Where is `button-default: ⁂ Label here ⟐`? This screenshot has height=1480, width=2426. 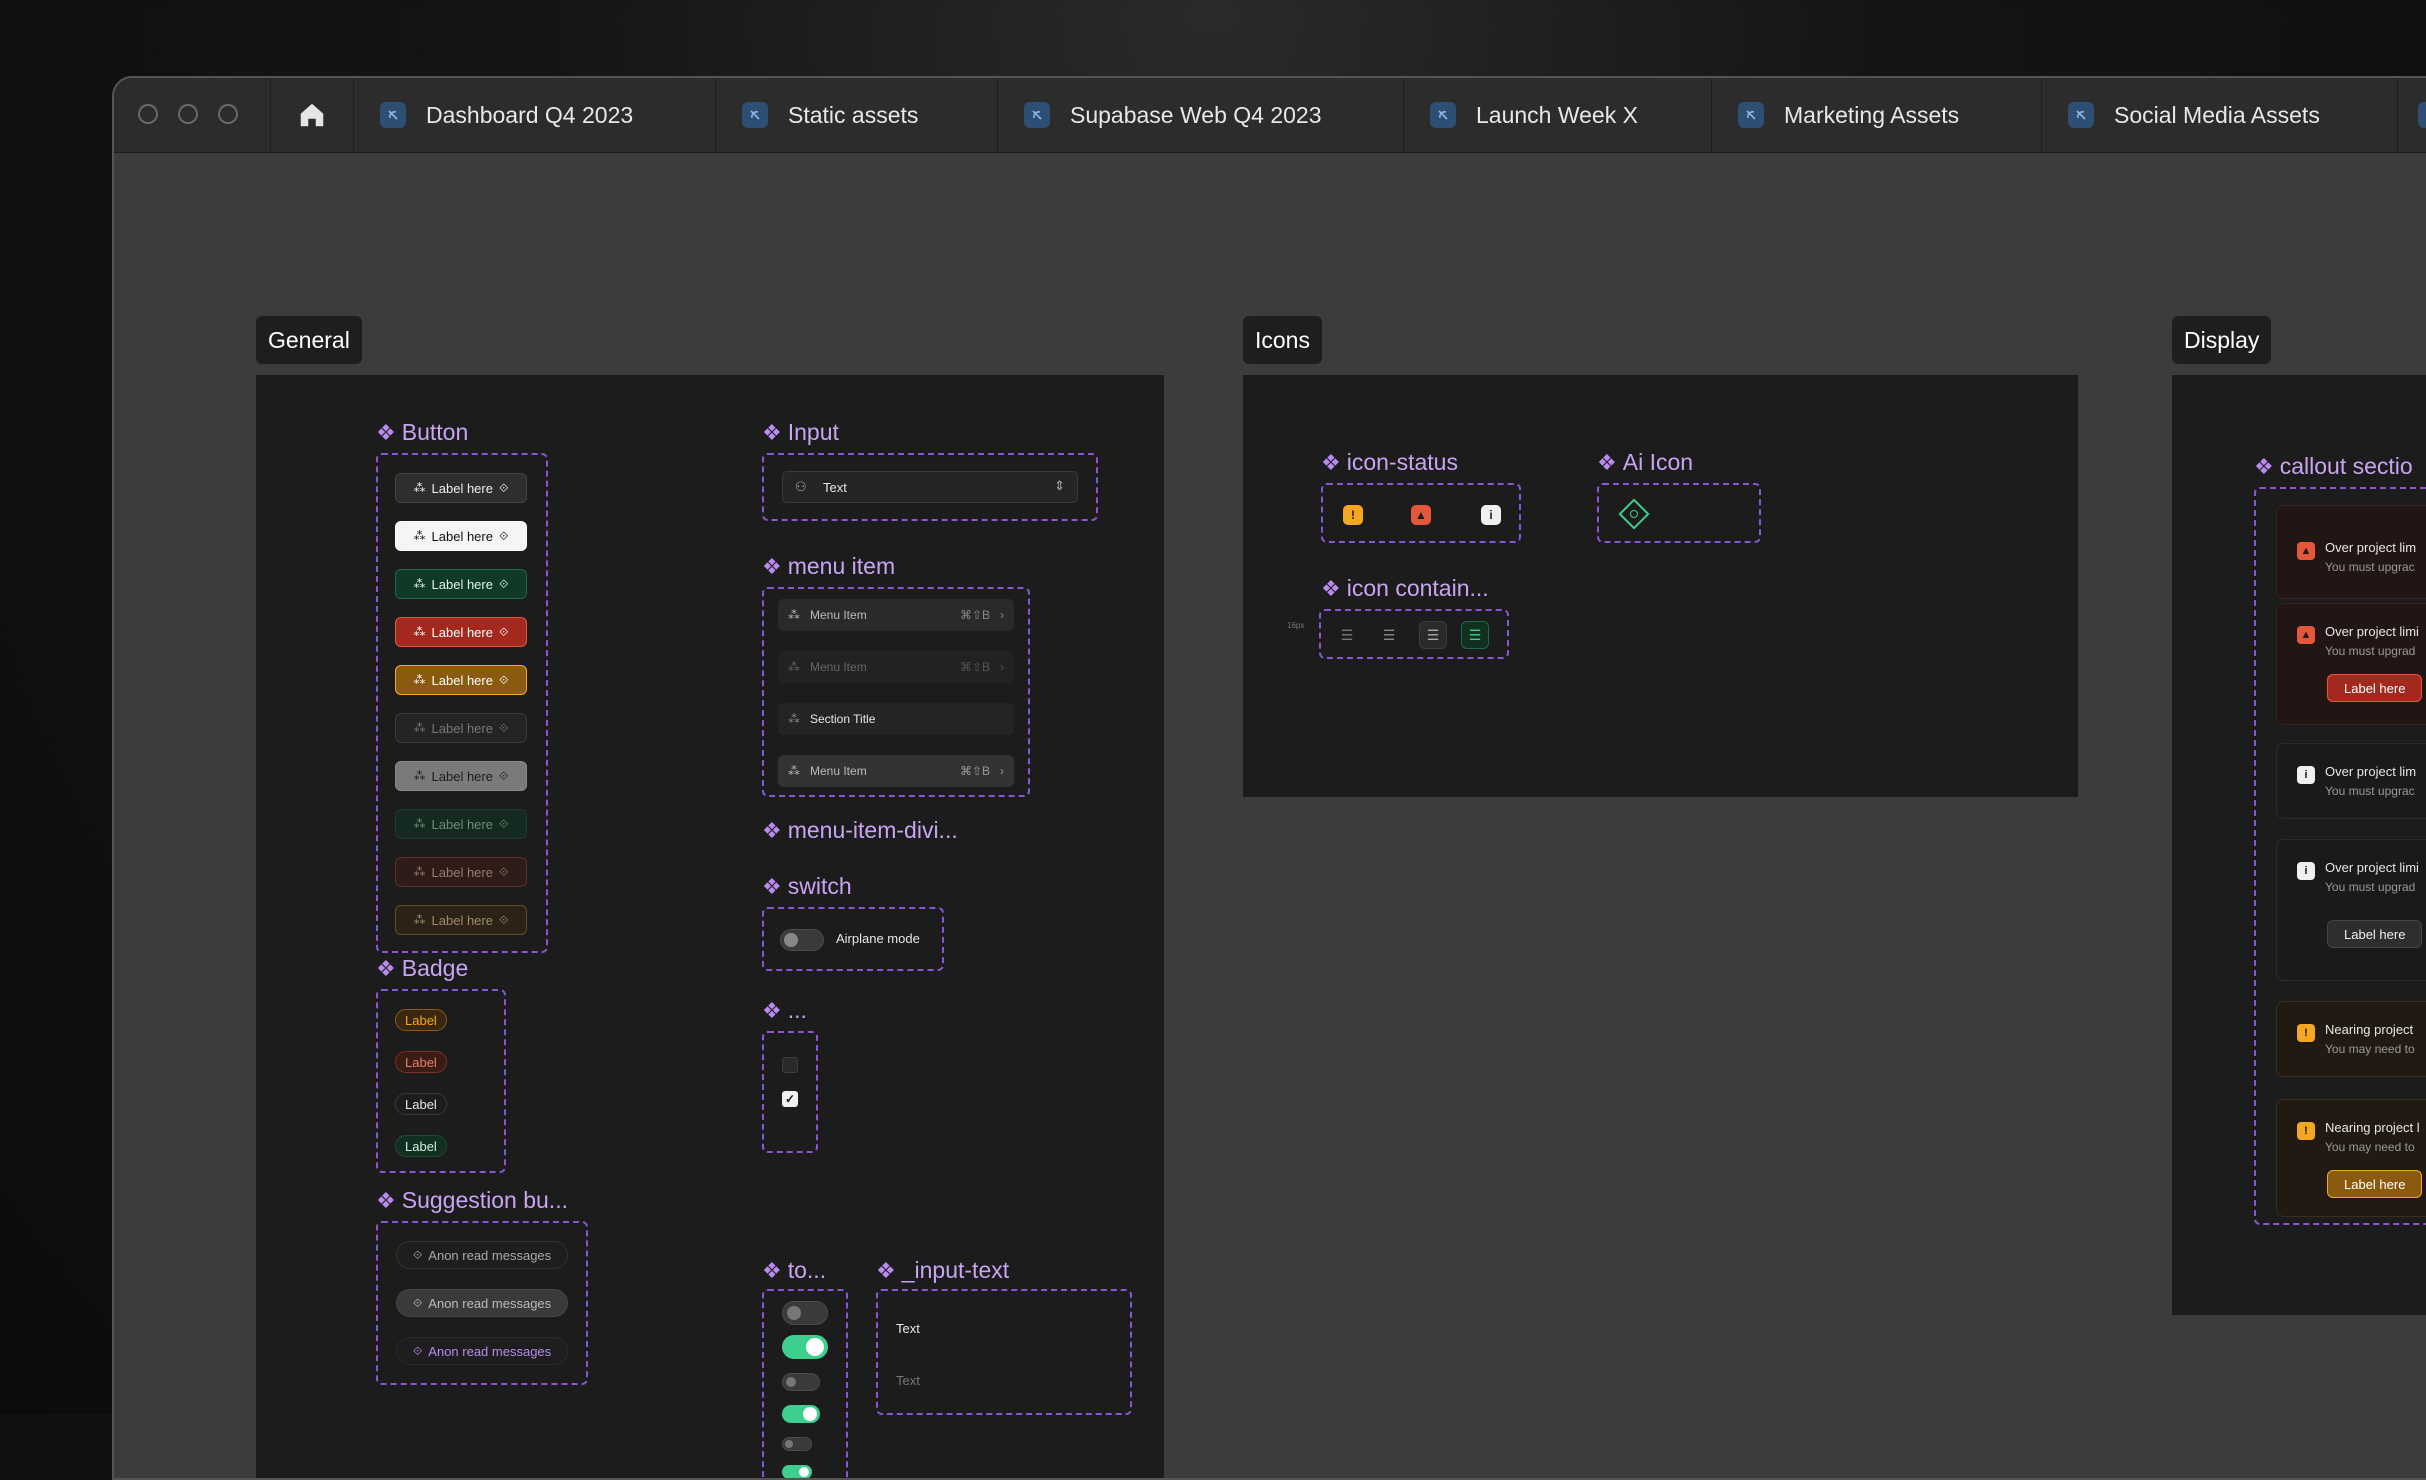
button-default: ⁂ Label here ⟐ is located at coordinates (461, 488).